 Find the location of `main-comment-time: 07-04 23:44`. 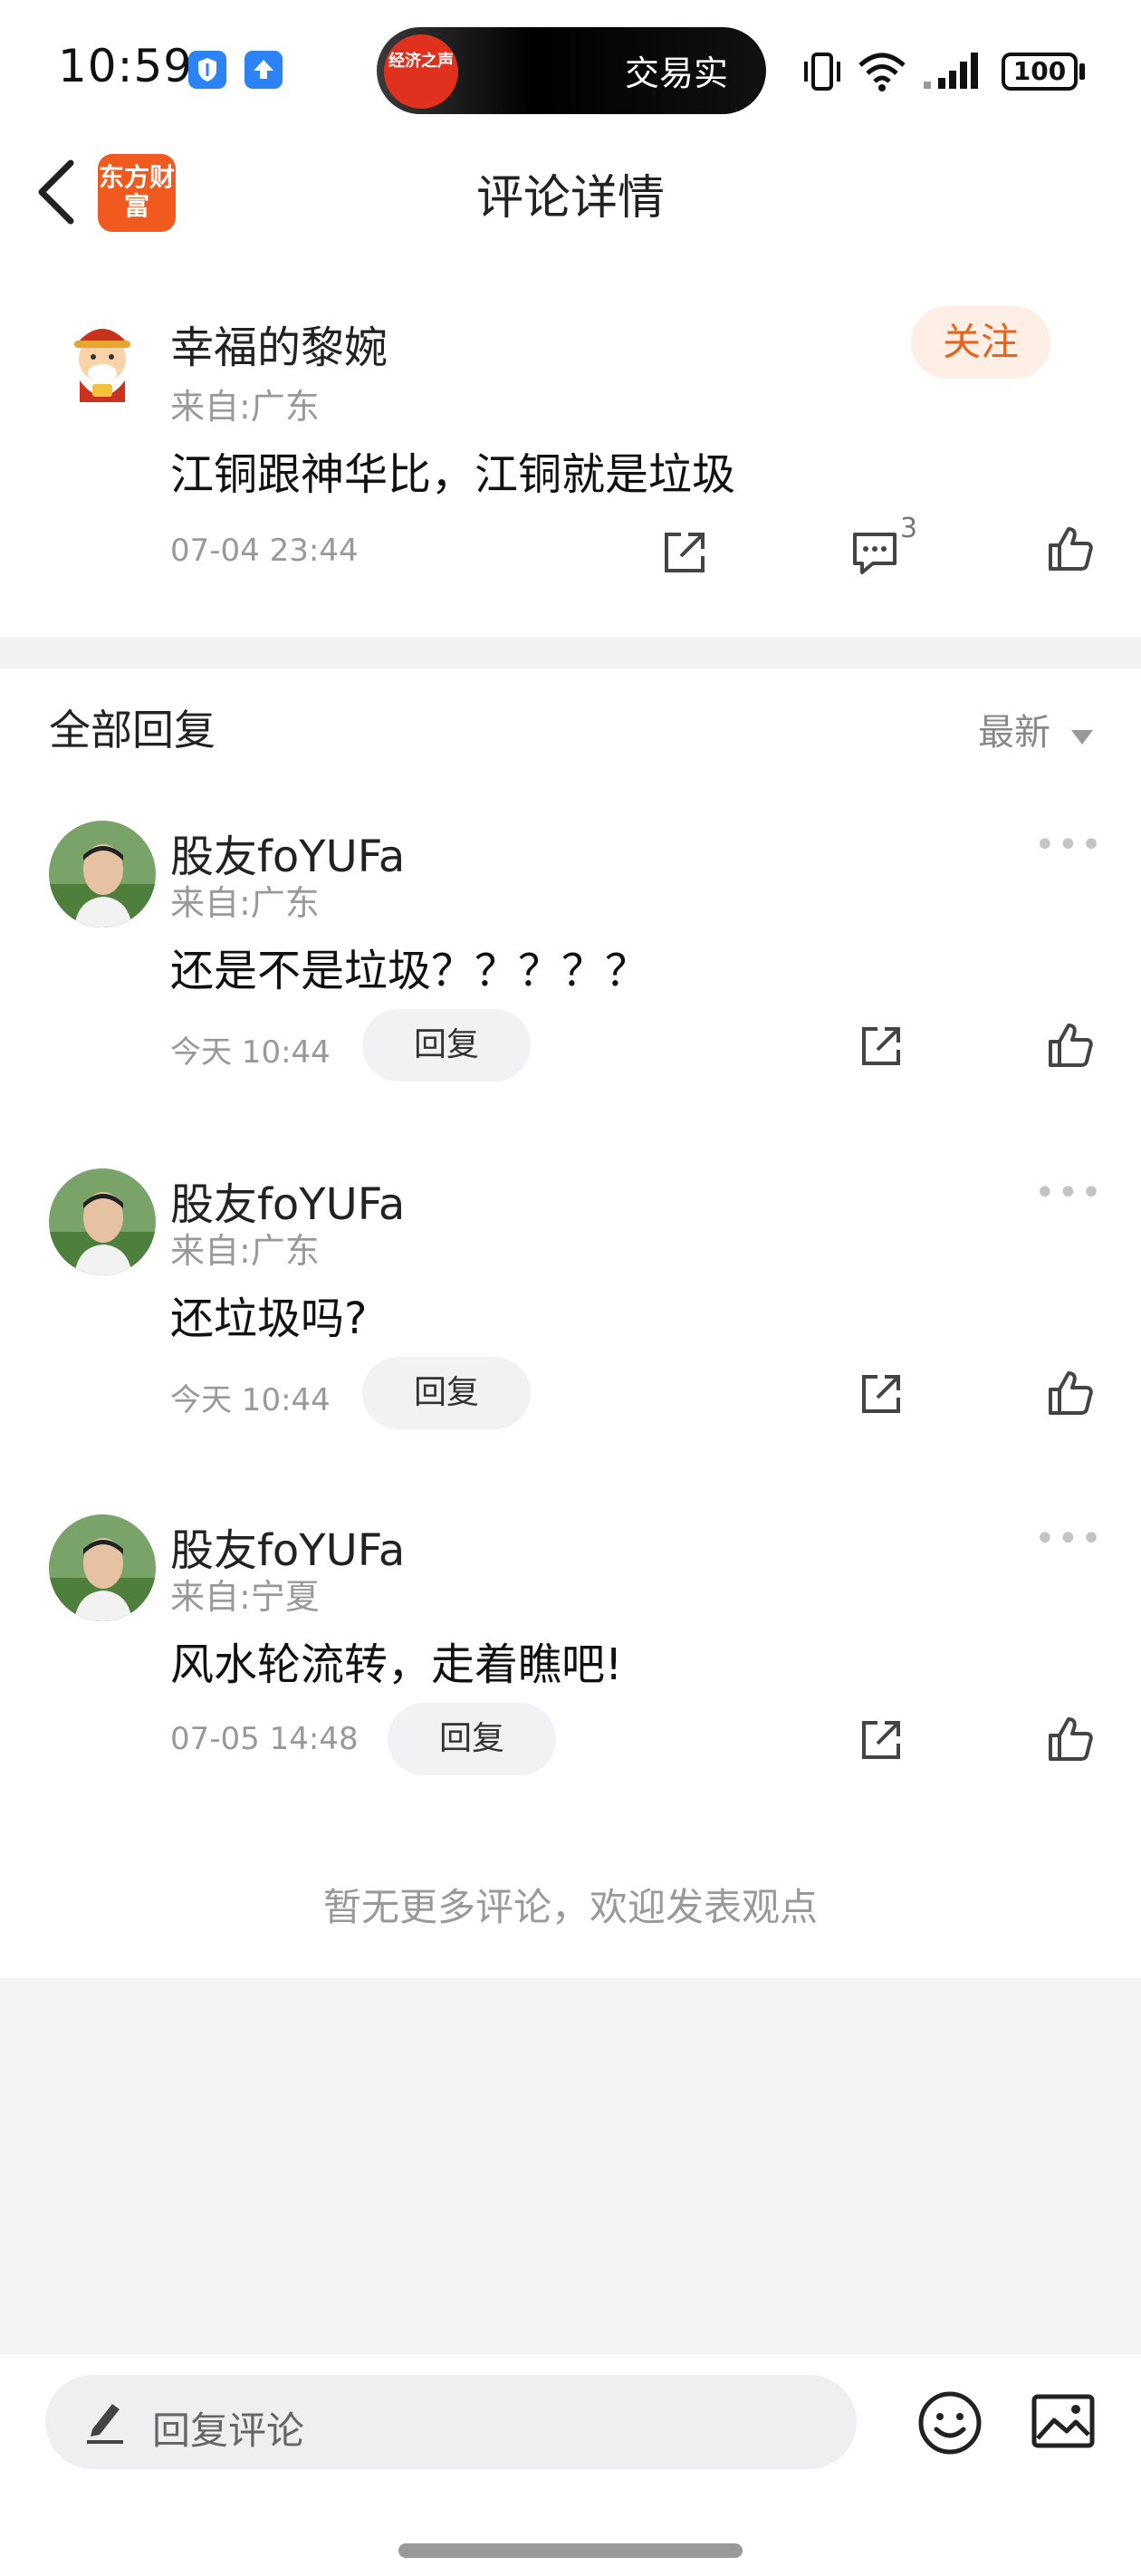

main-comment-time: 07-04 23:44 is located at coordinates (265, 551).